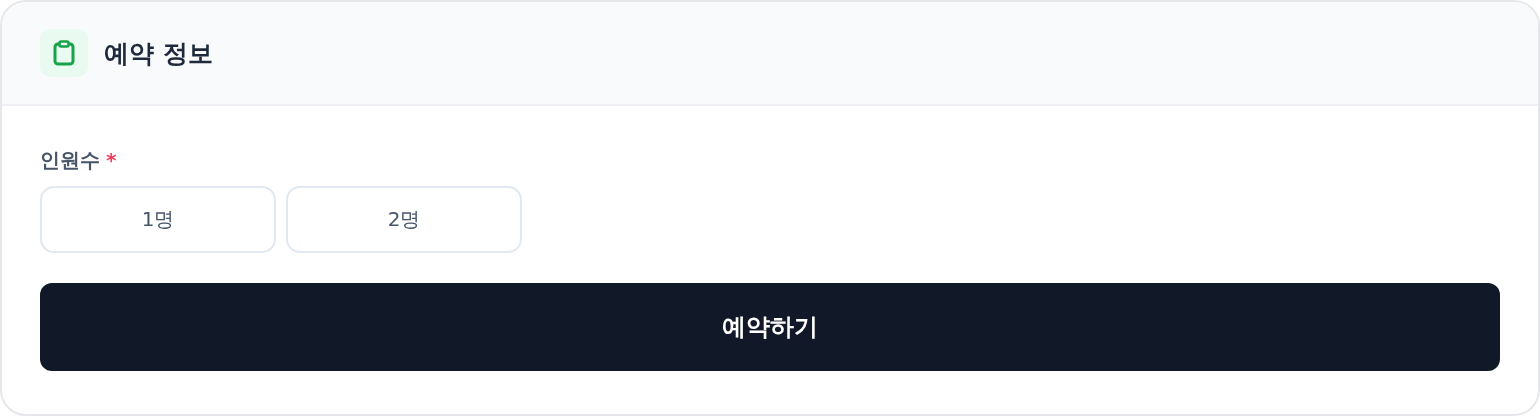 Image resolution: width=1540 pixels, height=416 pixels. What do you see at coordinates (404, 219) in the screenshot?
I see `option-button: 2명` at bounding box center [404, 219].